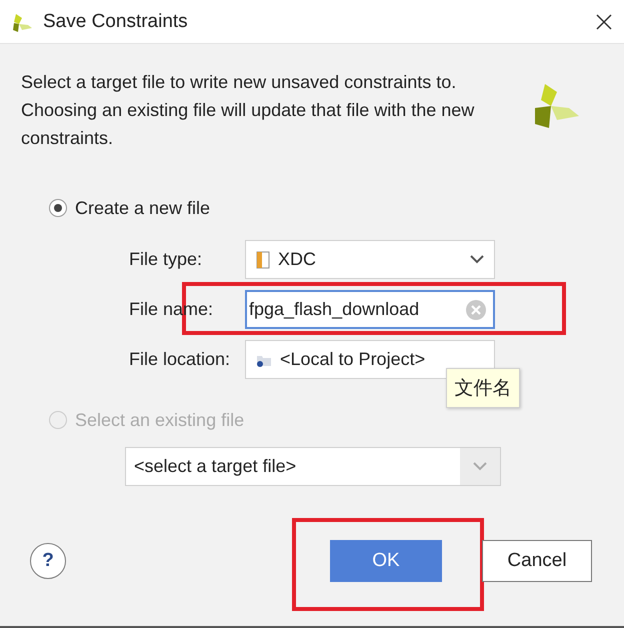 The image size is (624, 628). I want to click on file-location-dropdown: <Local to Project>, so click(370, 359).